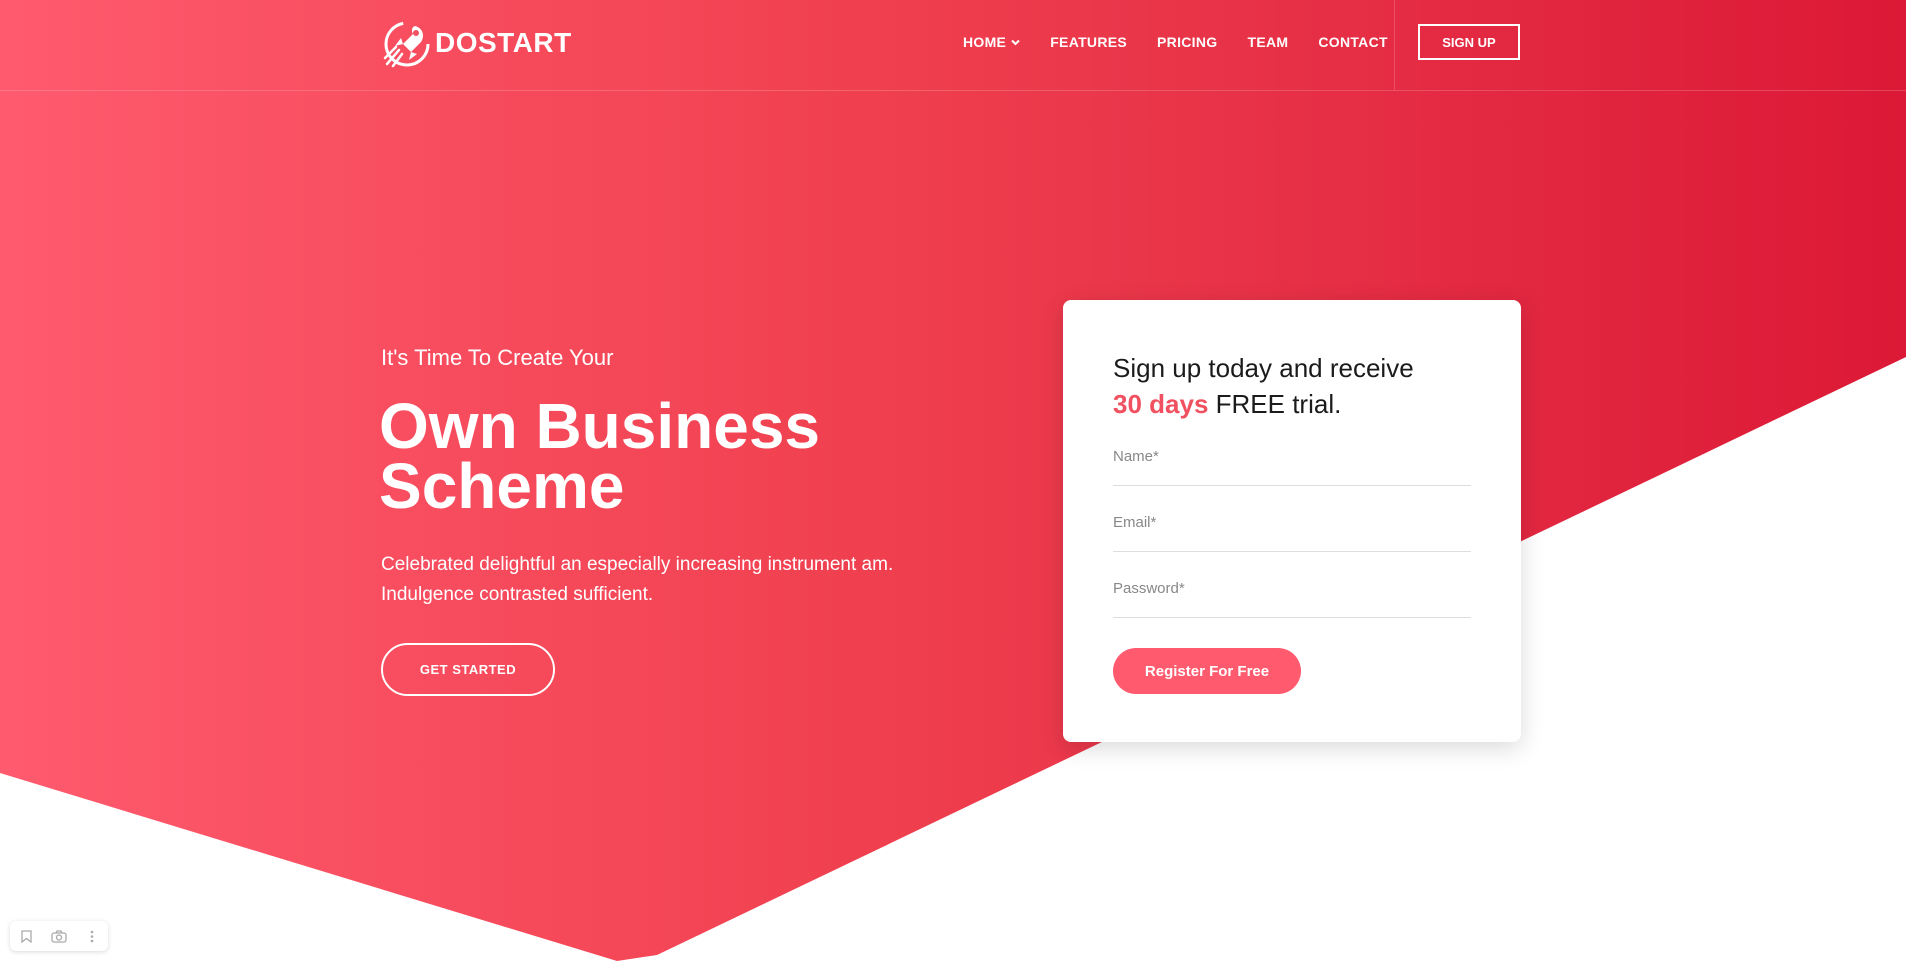 The width and height of the screenshot is (1906, 961). I want to click on nav-home: HOME, so click(991, 42).